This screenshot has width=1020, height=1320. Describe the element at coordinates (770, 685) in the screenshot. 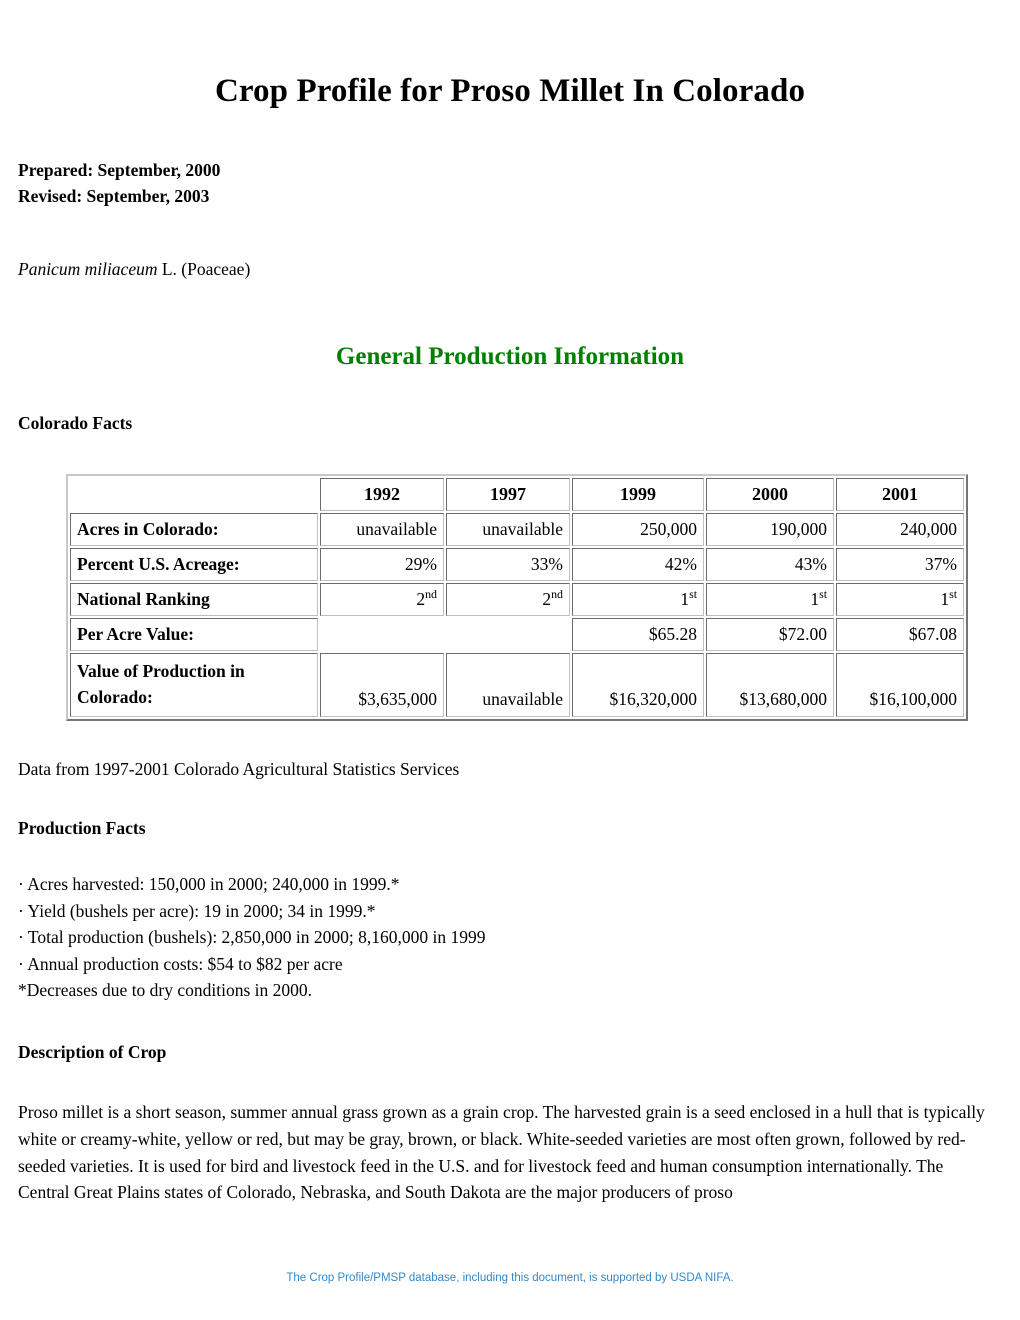

I see `cell-production-2000: $13,680,000` at that location.